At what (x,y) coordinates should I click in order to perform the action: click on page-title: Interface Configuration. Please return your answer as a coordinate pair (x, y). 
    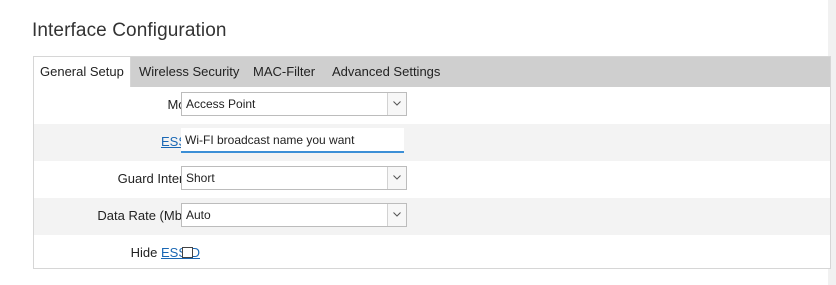
    Looking at the image, I should click on (129, 30).